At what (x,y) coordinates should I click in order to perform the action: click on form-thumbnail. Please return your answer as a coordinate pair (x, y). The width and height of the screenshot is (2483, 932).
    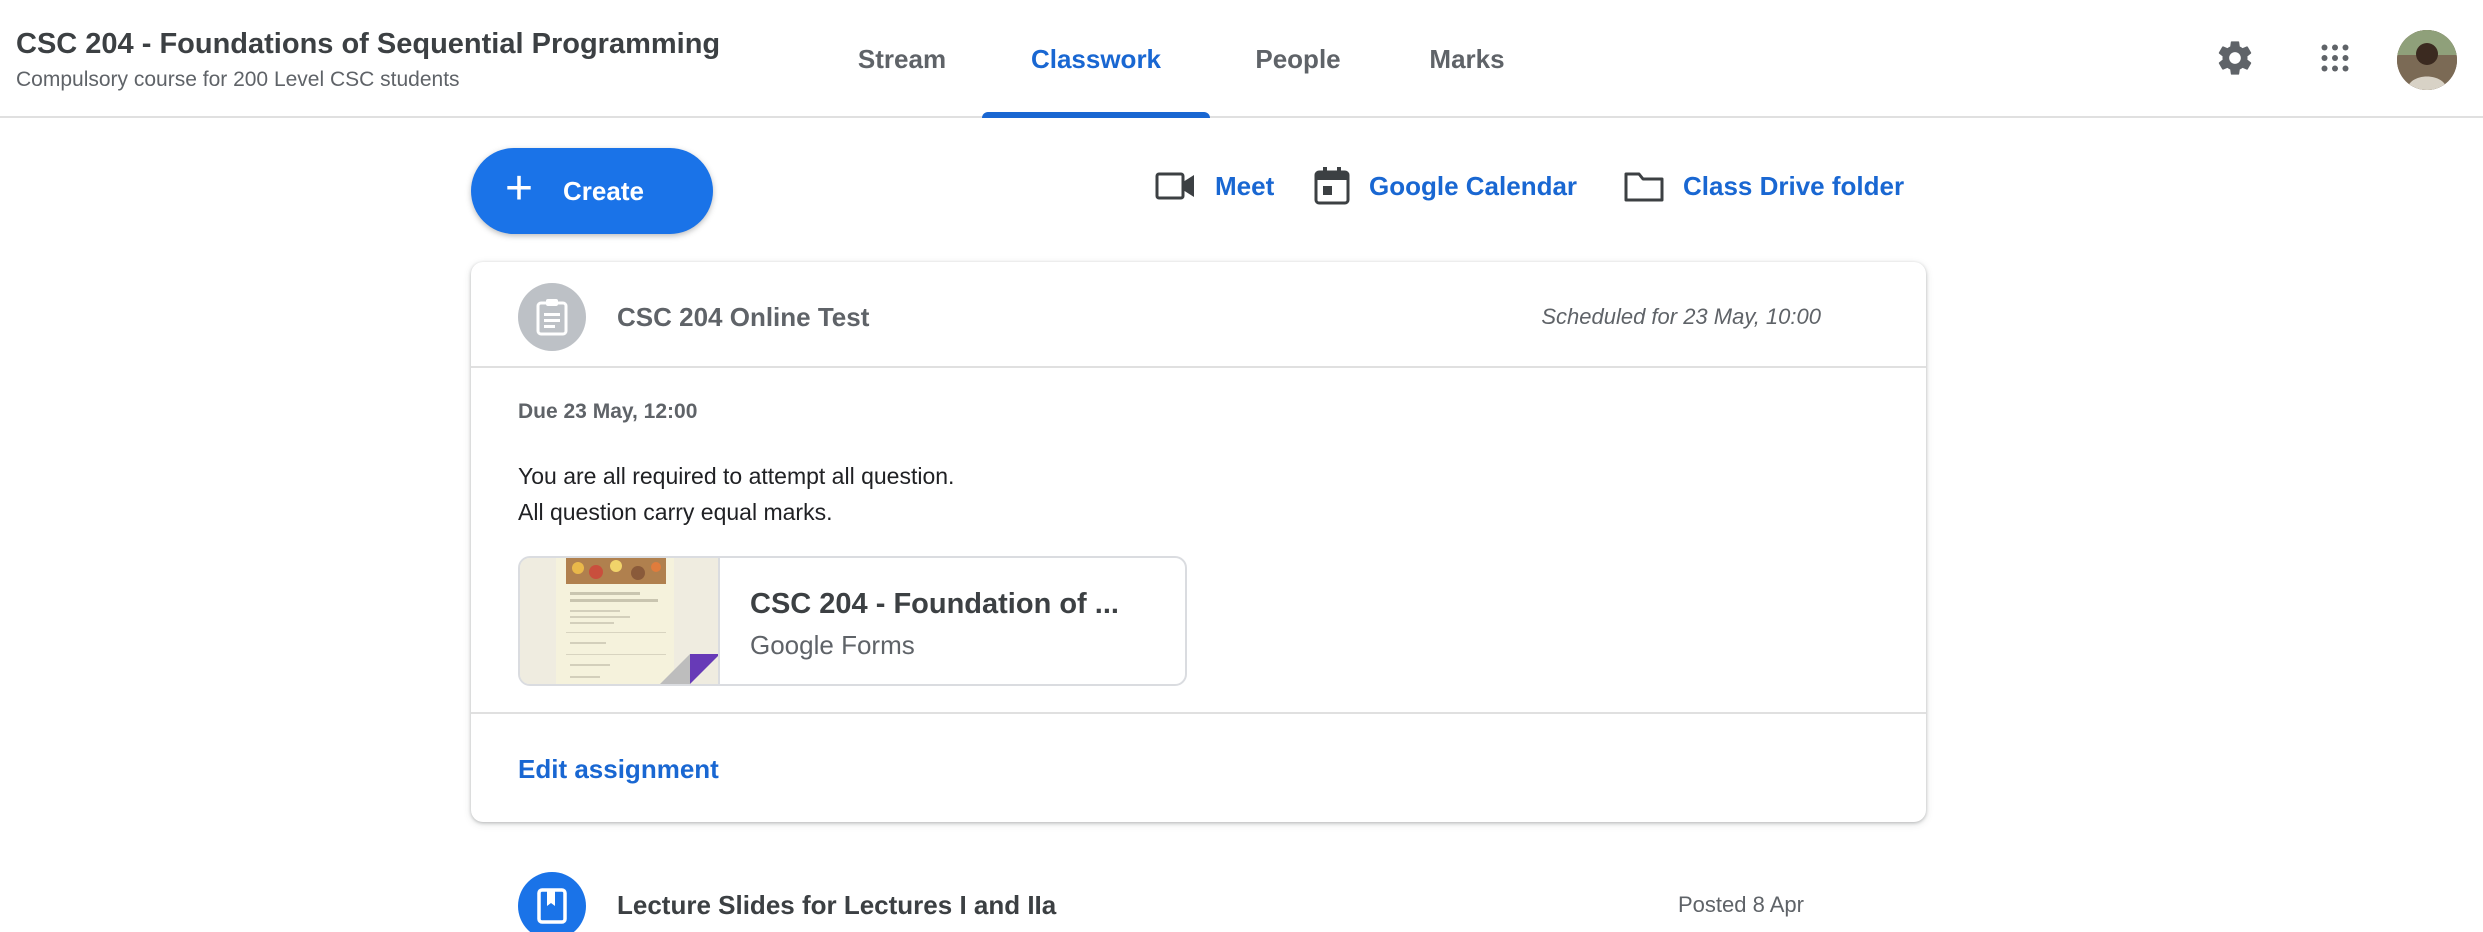
    Looking at the image, I should click on (620, 621).